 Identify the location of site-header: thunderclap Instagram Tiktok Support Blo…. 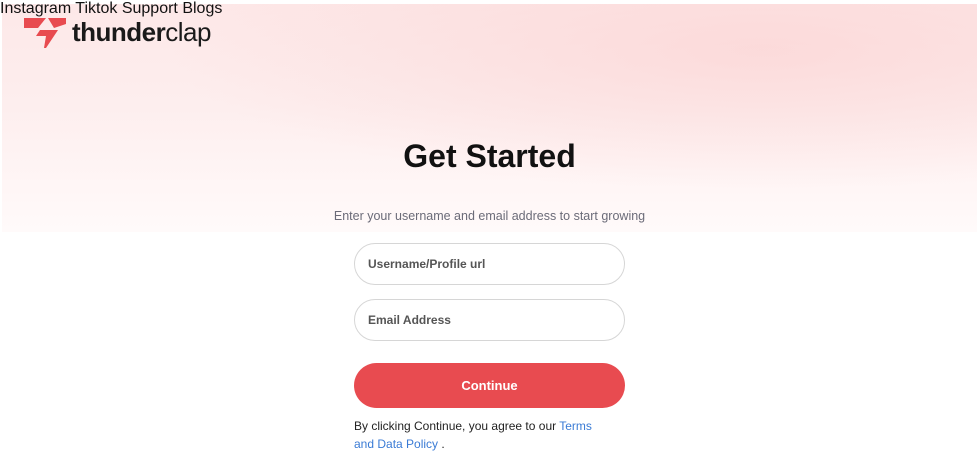
(489, 35).